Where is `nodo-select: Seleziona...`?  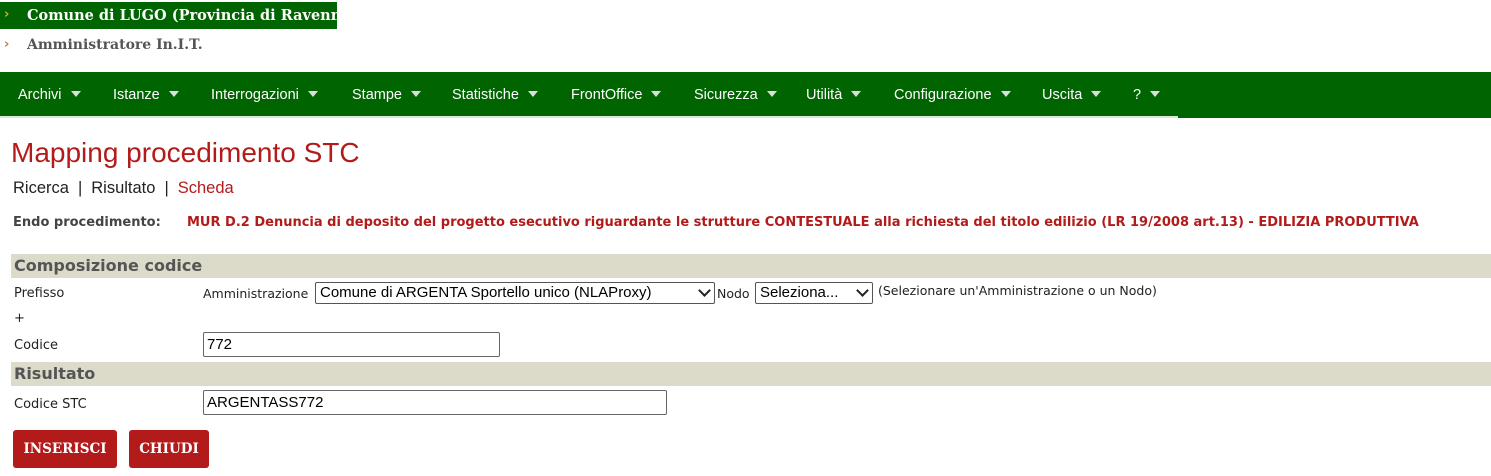 nodo-select: Seleziona... is located at coordinates (814, 293).